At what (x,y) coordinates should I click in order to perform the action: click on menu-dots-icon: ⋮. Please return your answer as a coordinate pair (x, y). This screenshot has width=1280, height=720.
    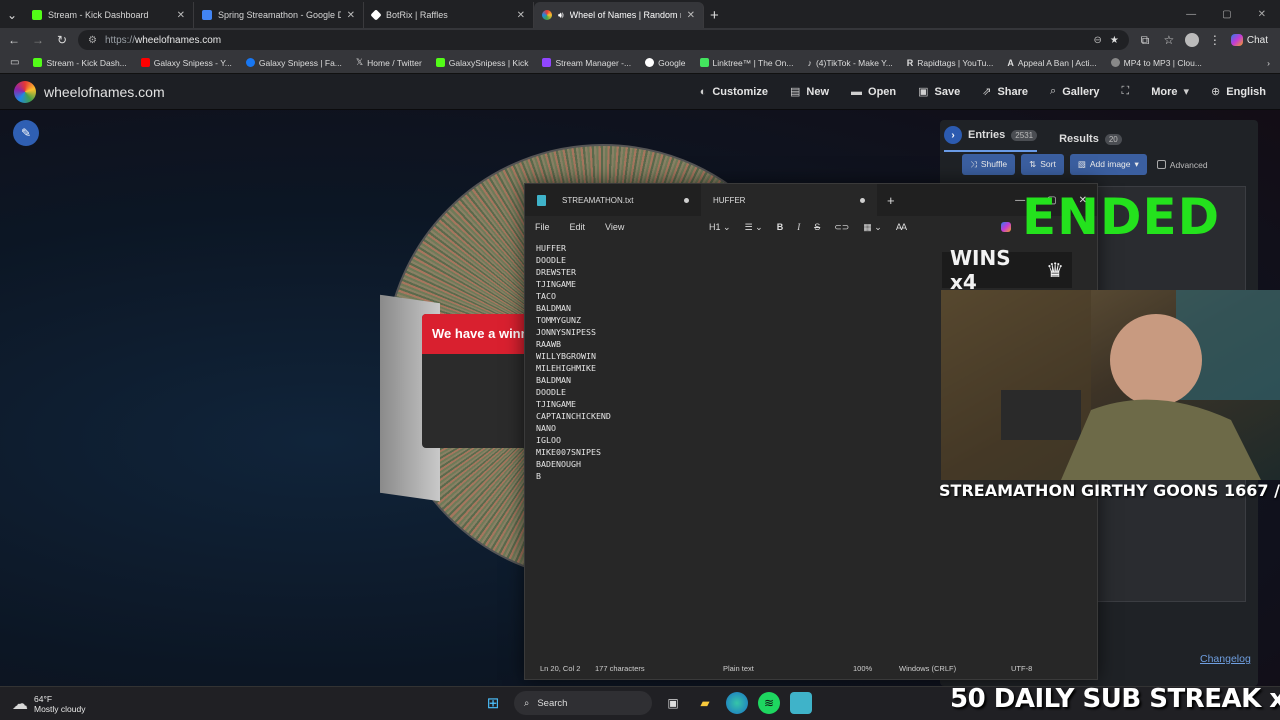
    Looking at the image, I should click on (1215, 40).